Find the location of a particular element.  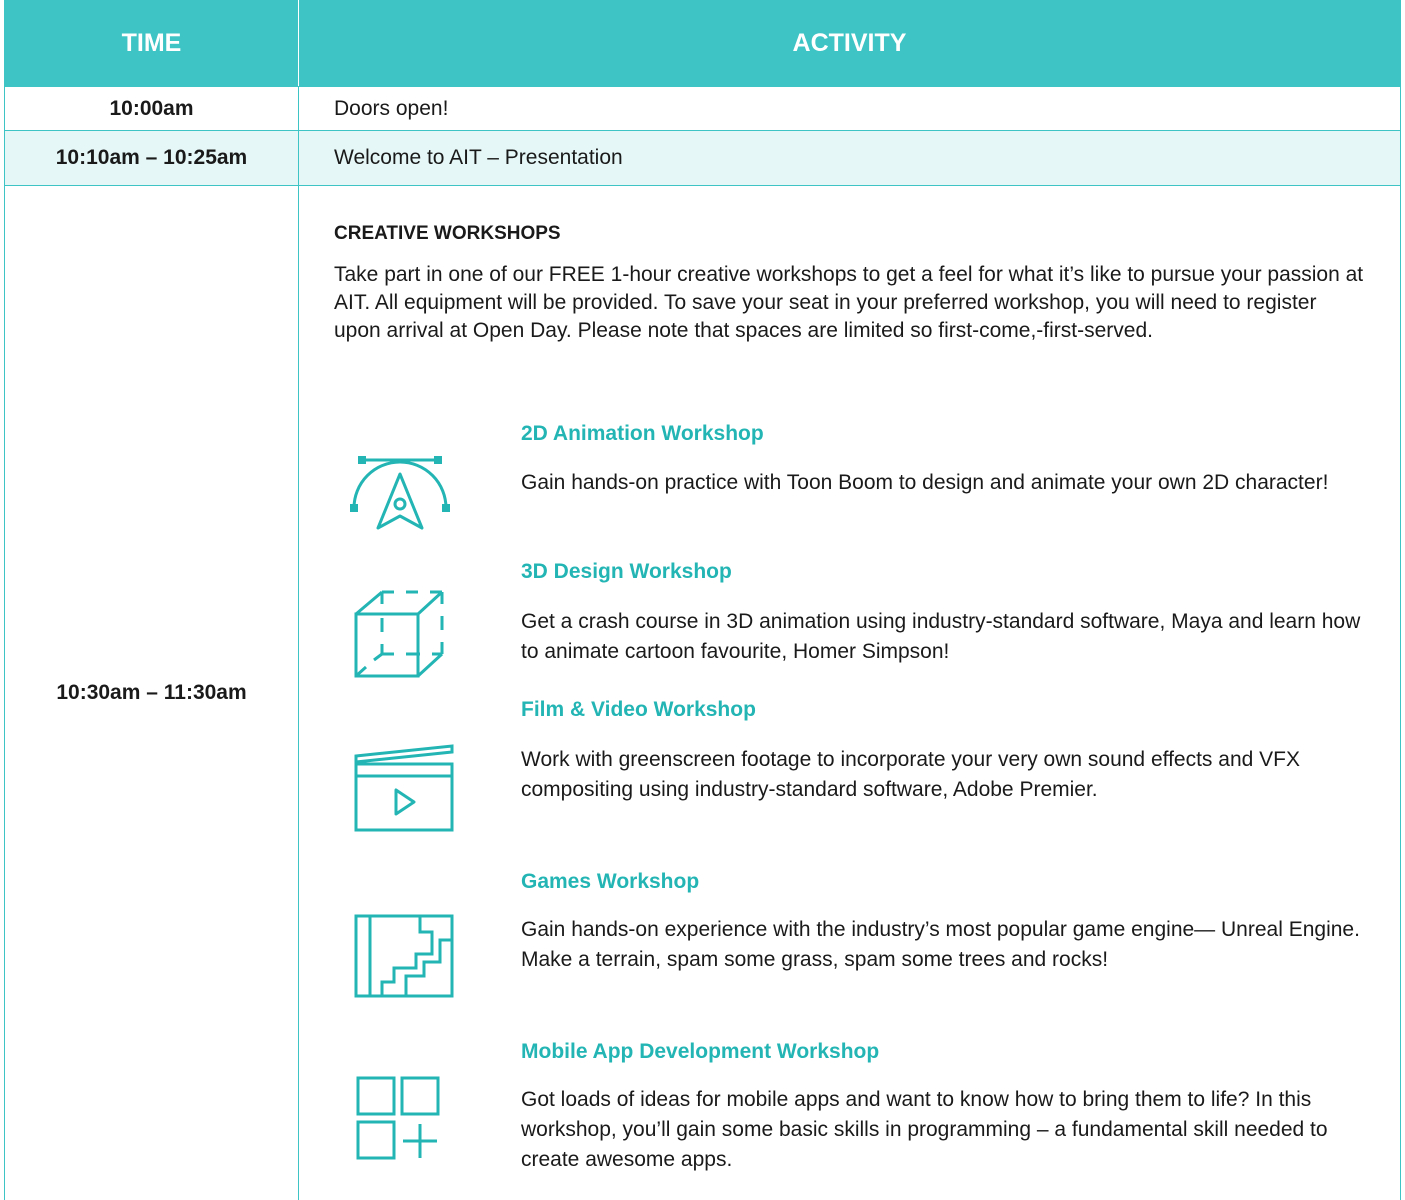

time-text: 10:00am is located at coordinates (151, 108).